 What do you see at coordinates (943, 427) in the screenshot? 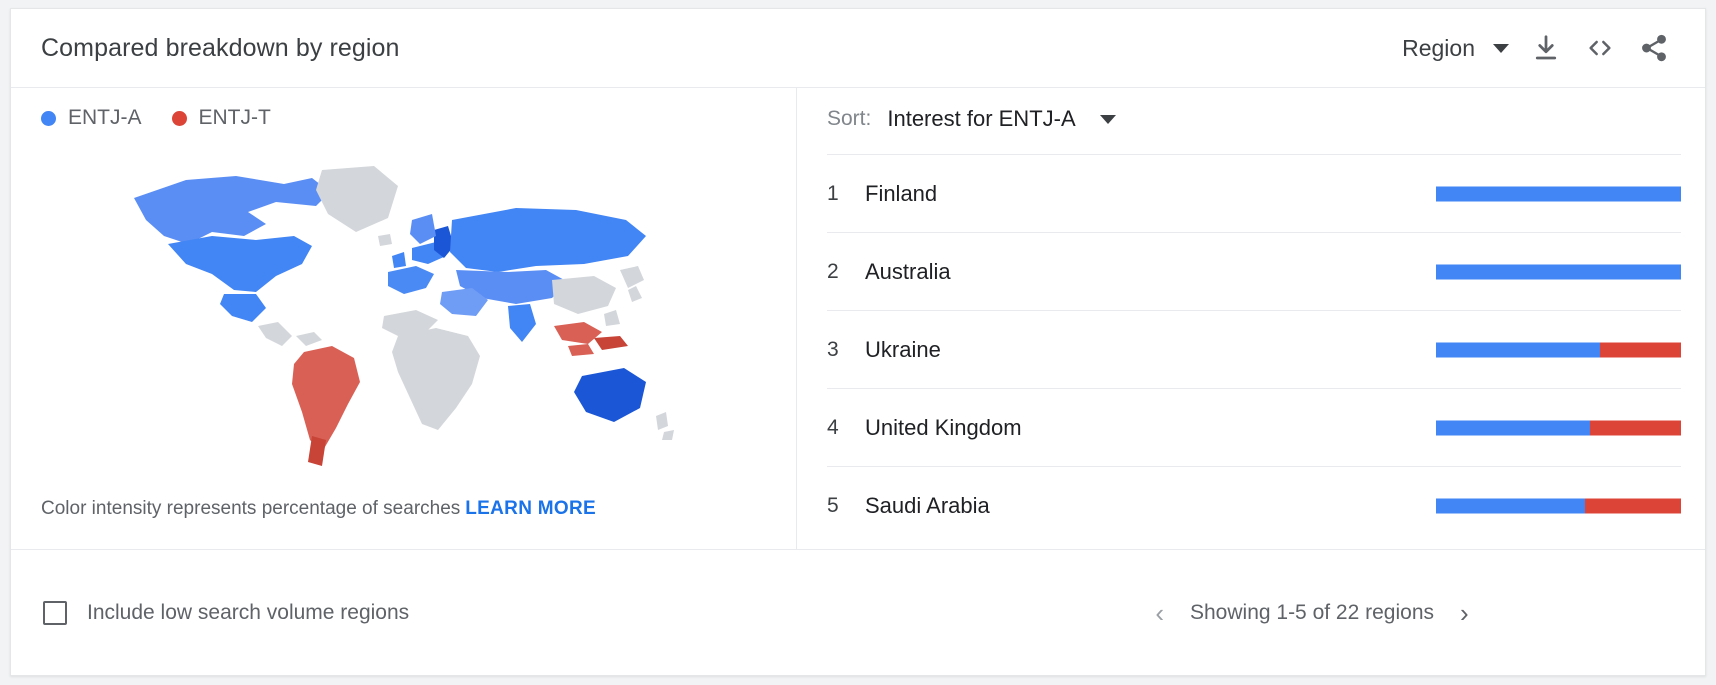
I see `region-name: United Kingdom` at bounding box center [943, 427].